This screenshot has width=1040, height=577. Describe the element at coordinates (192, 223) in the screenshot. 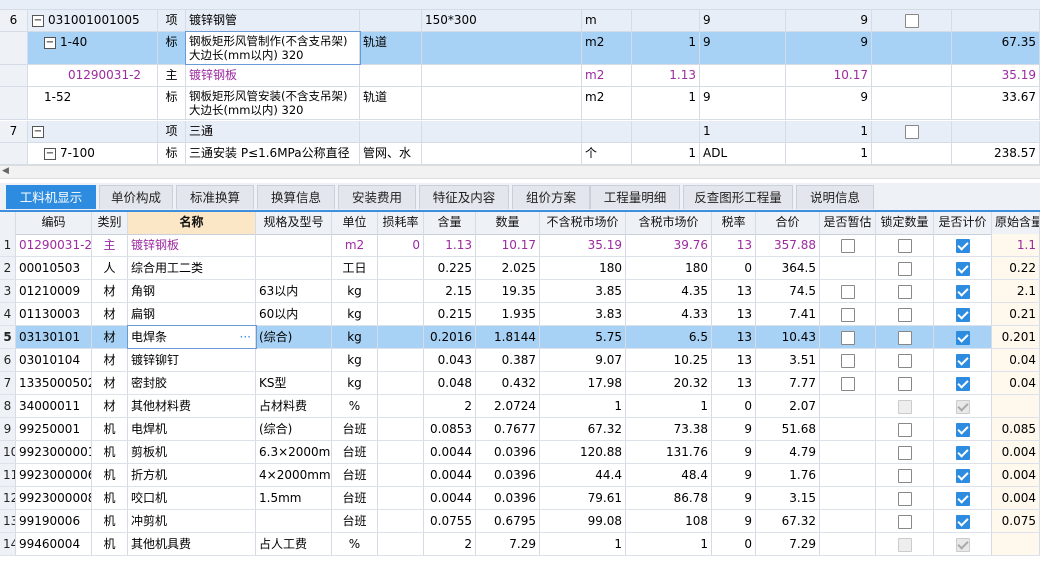

I see `col-header-2: 名称` at that location.